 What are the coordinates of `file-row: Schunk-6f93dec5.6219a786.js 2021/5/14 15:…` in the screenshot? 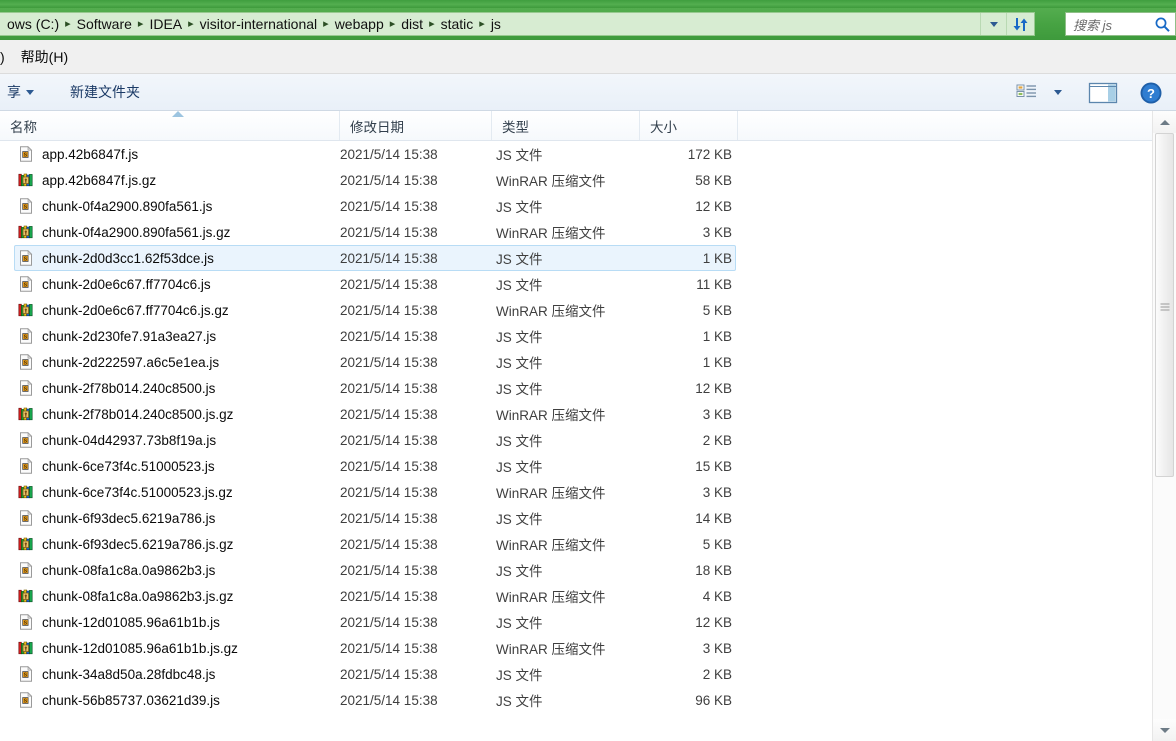 It's located at (576, 518).